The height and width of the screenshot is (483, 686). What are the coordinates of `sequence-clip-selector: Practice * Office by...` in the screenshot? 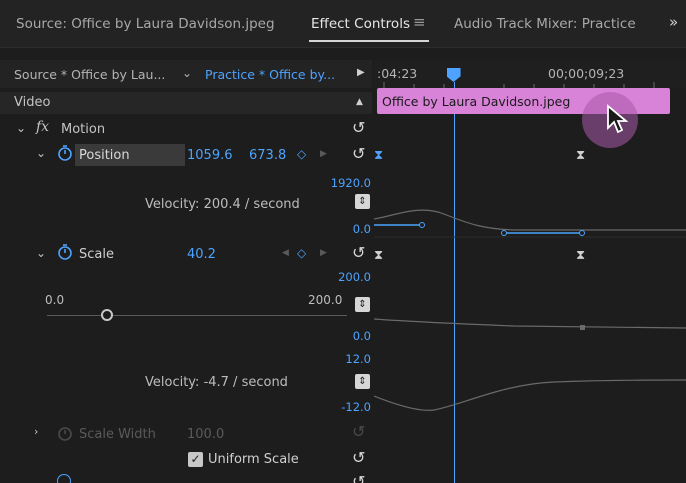 It's located at (270, 74).